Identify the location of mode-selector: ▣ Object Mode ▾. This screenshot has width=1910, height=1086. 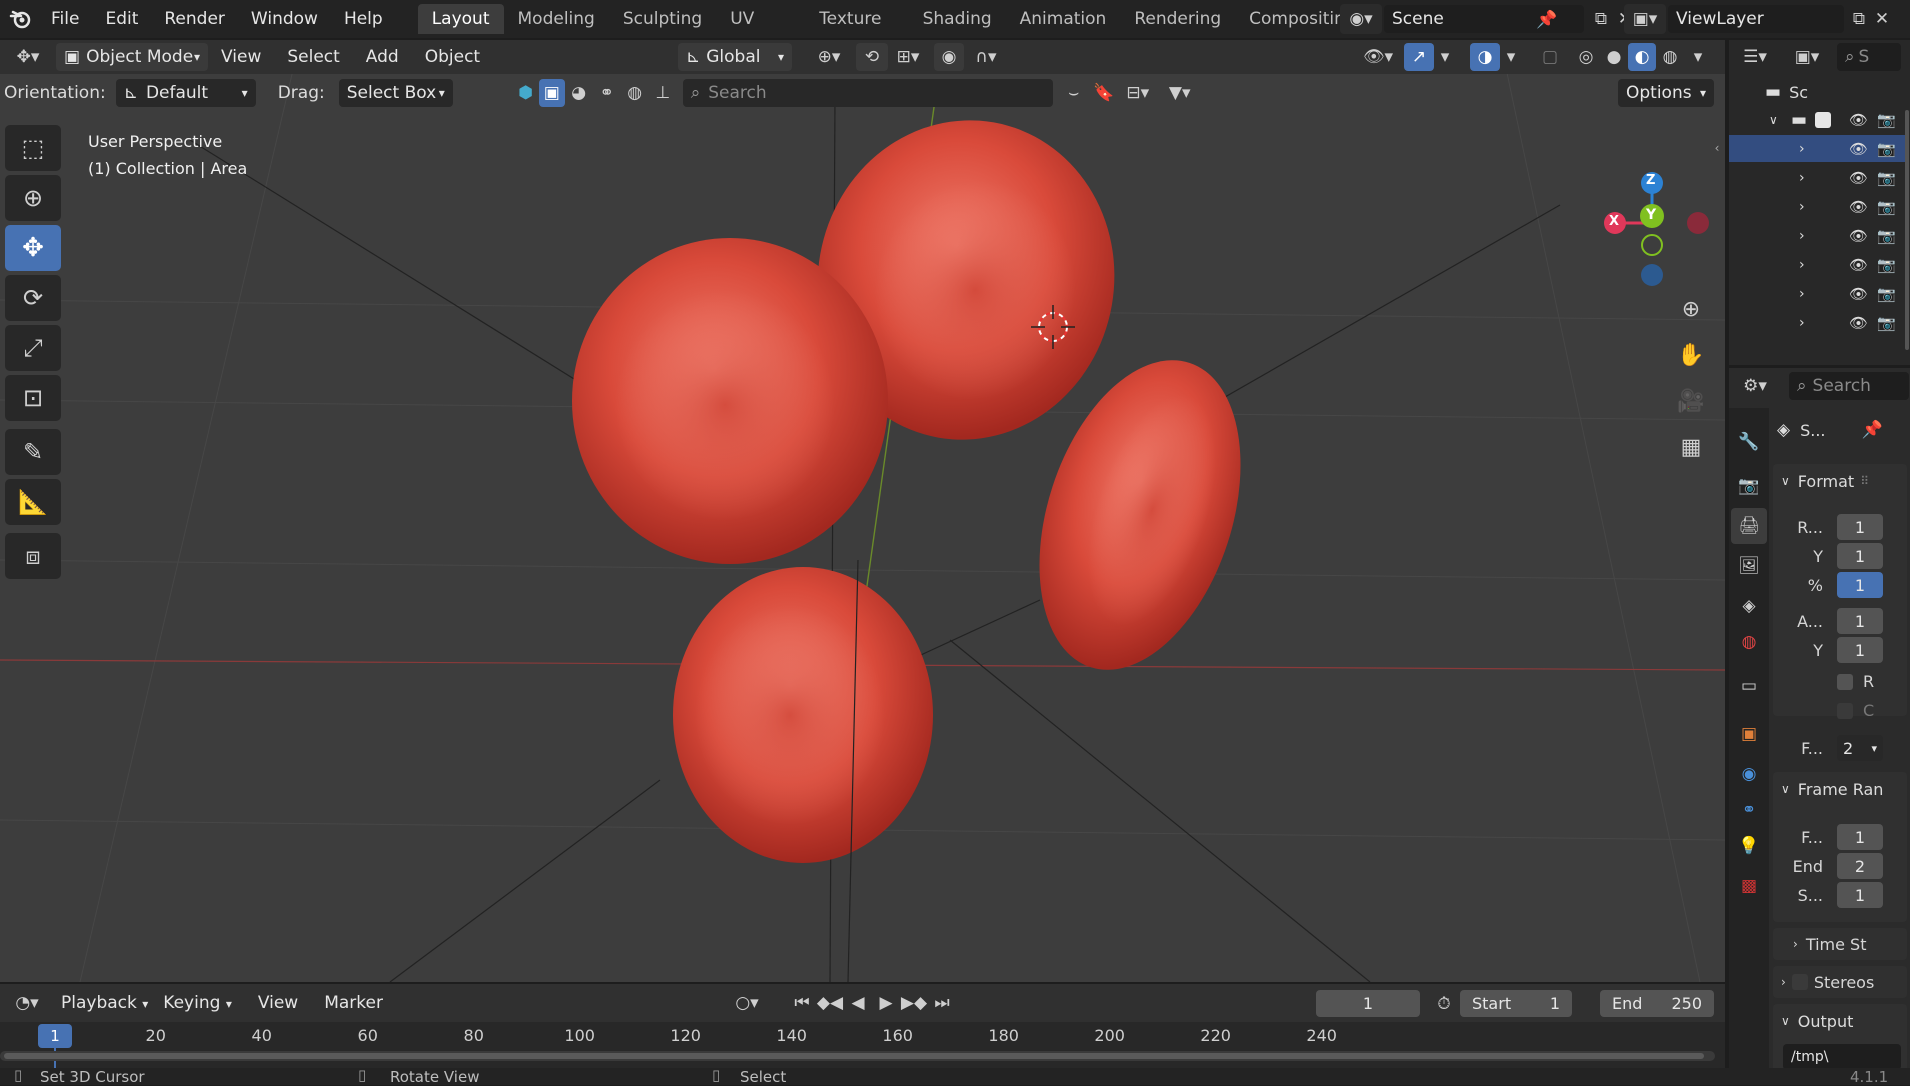
(132, 57).